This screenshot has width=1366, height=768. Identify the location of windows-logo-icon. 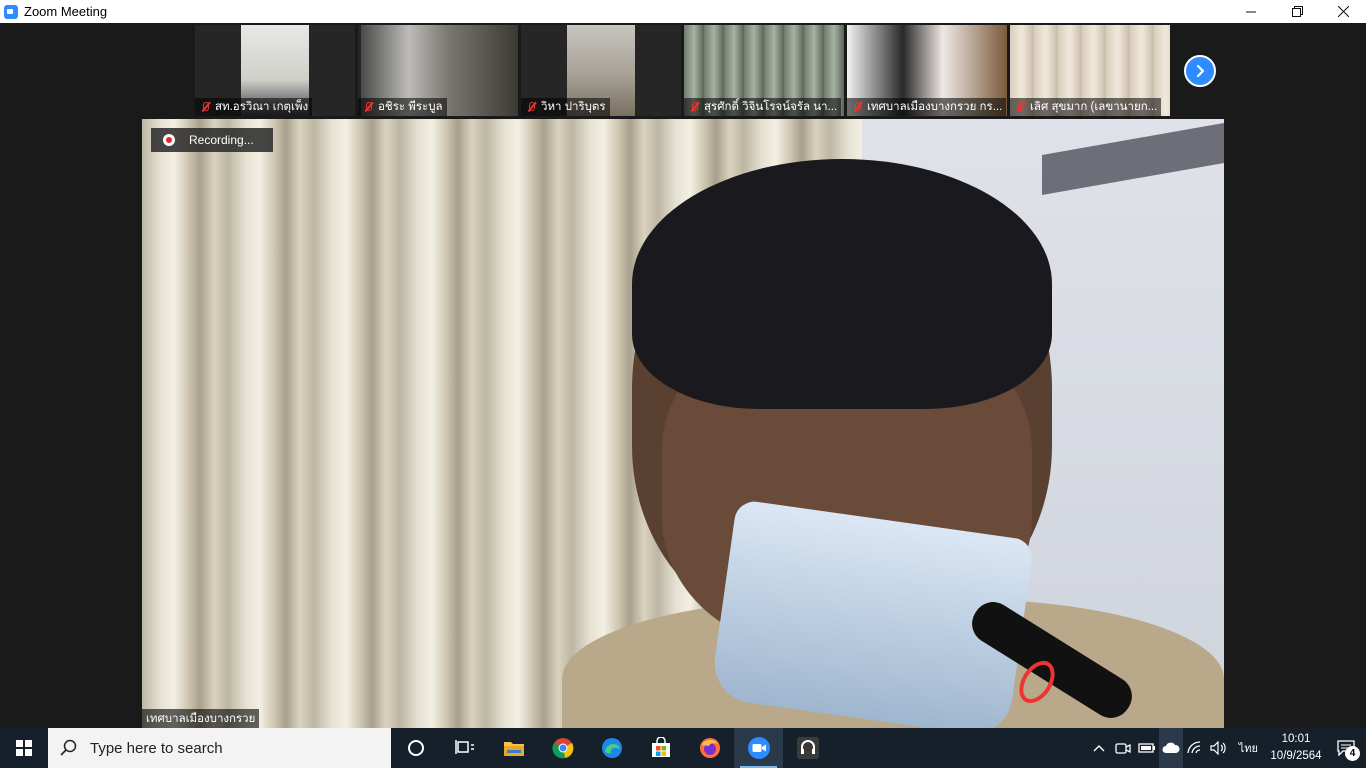
(24, 748).